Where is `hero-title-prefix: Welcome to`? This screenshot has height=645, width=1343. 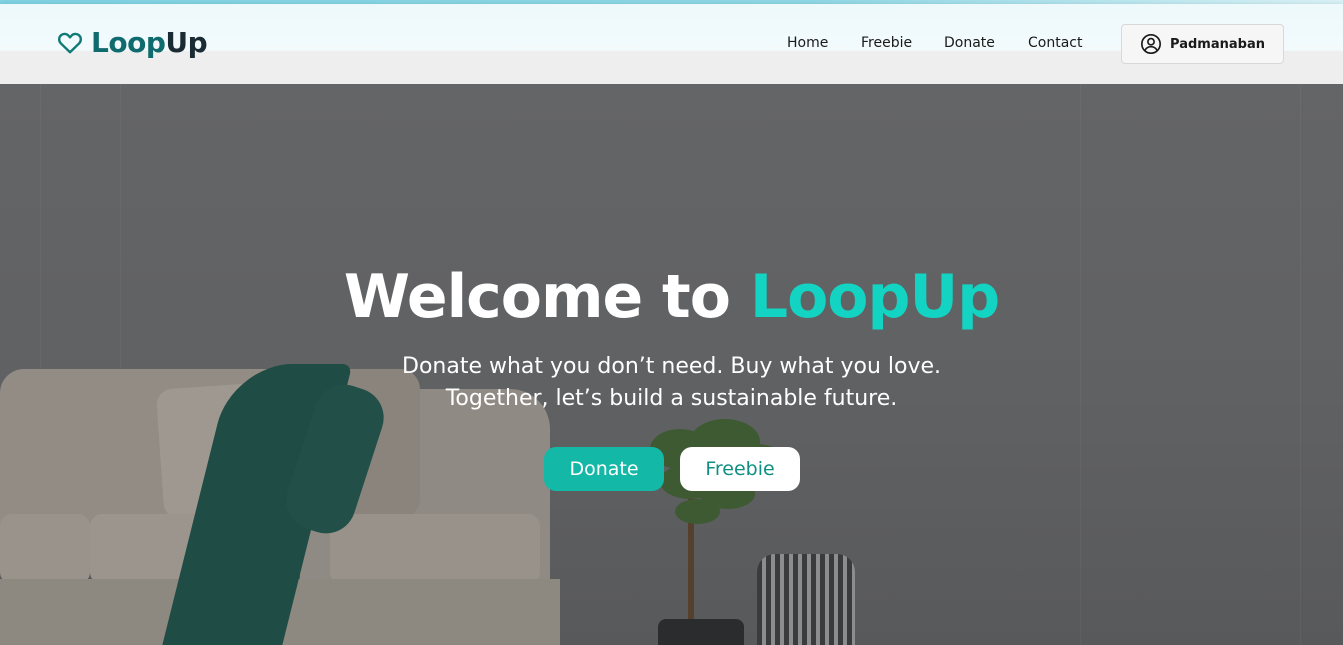
hero-title-prefix: Welcome to is located at coordinates (546, 297).